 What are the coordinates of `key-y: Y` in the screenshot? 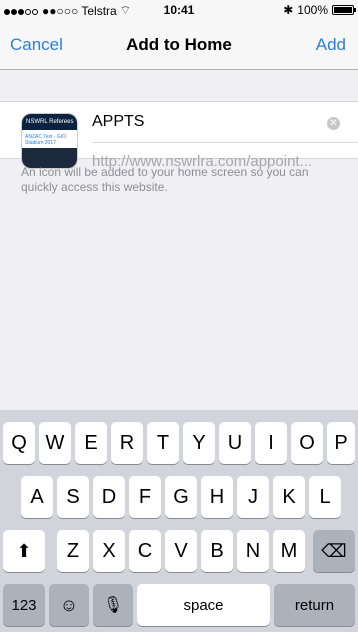 It's located at (199, 443).